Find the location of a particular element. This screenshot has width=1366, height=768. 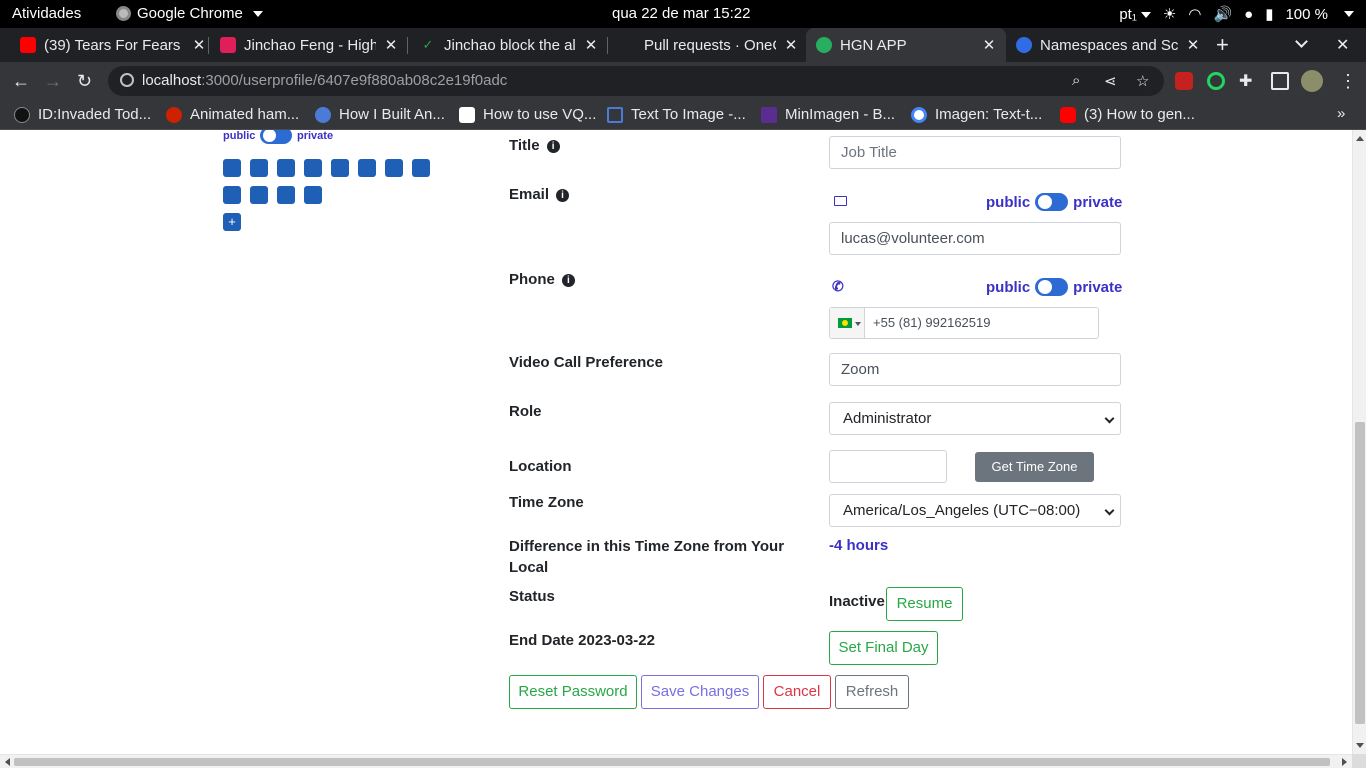

horizontal-scroll-thumb is located at coordinates (672, 762).